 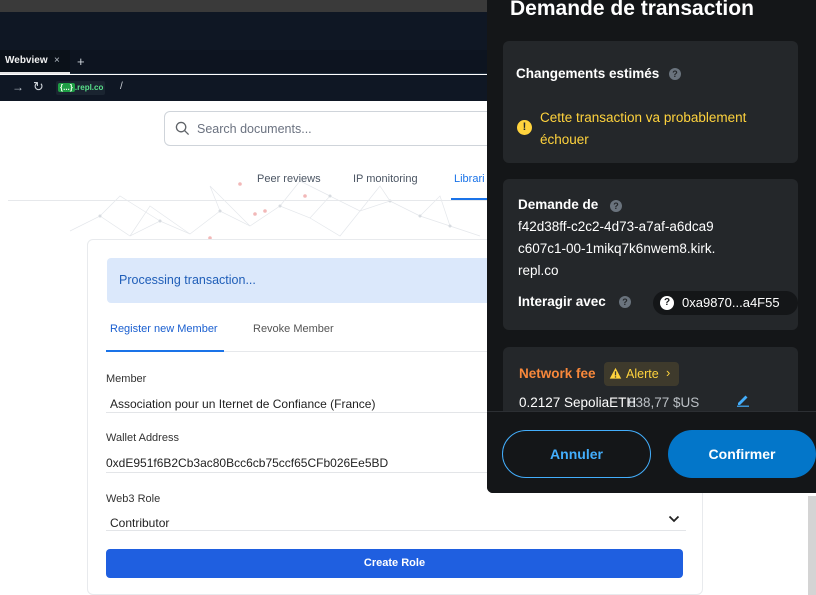 I want to click on interact-with-label: Interagir avec, so click(x=562, y=301).